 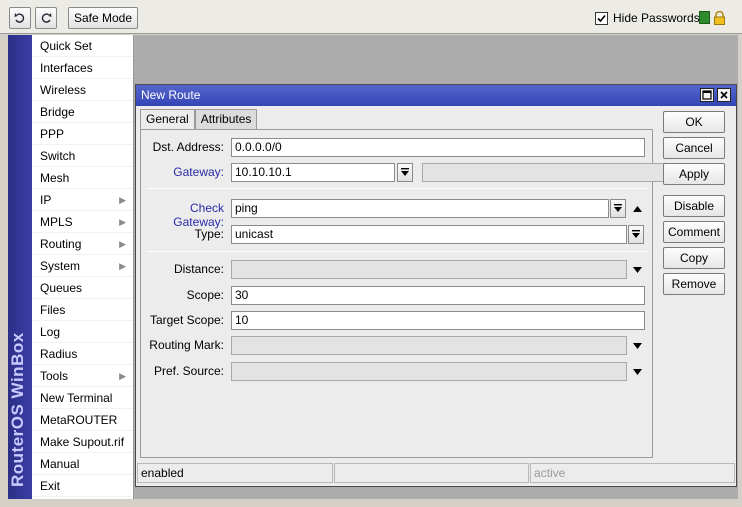 What do you see at coordinates (694, 284) in the screenshot?
I see `remove-button: Remove` at bounding box center [694, 284].